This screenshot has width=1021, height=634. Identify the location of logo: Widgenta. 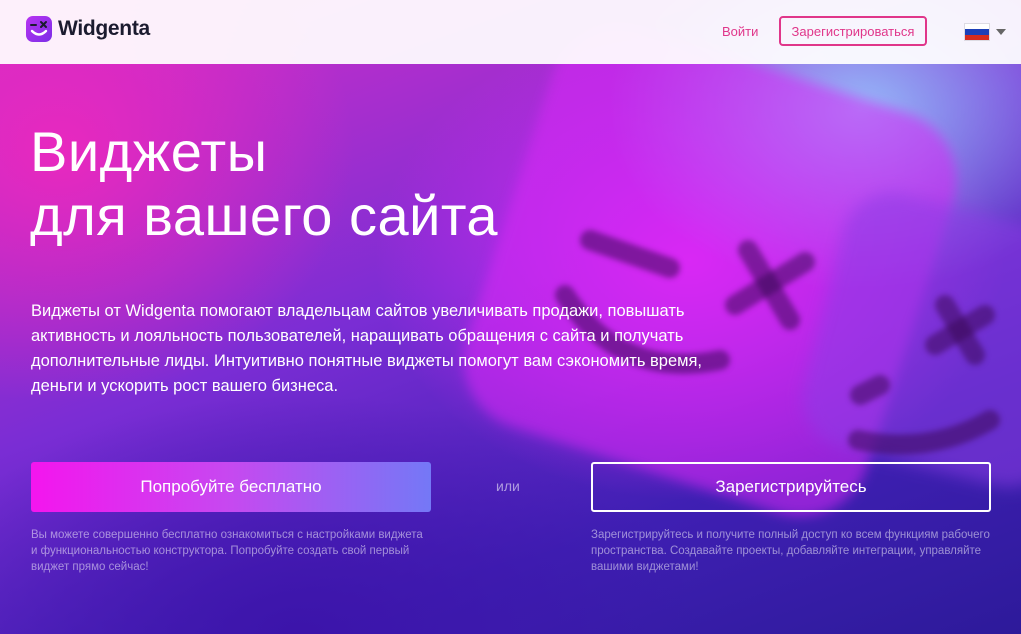
(88, 29).